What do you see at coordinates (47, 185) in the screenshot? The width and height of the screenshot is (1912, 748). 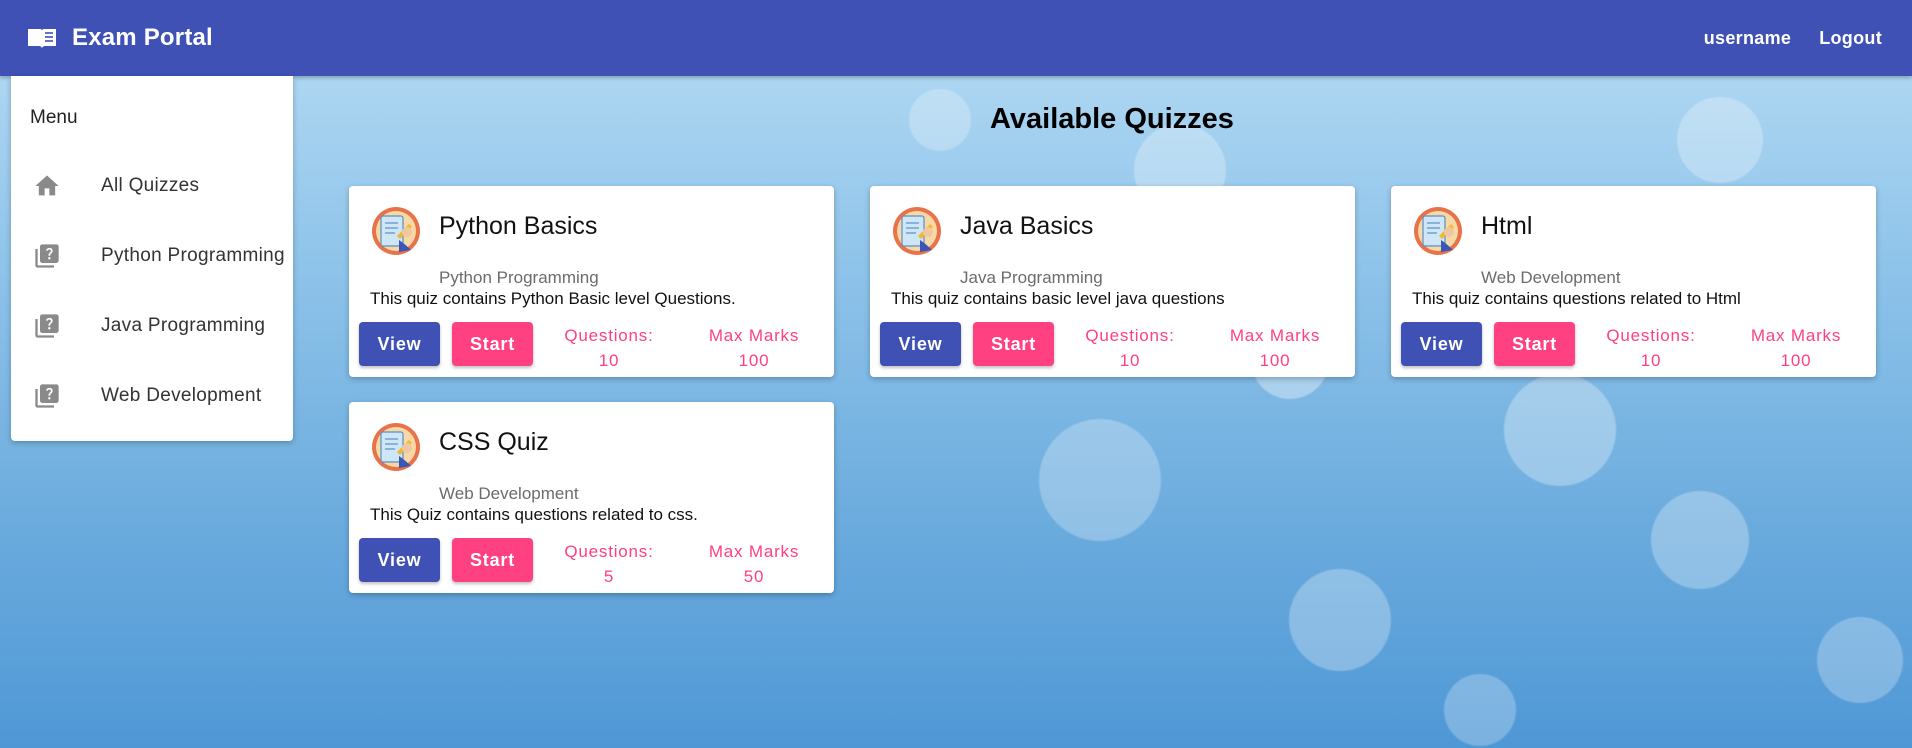 I see `home-icon` at bounding box center [47, 185].